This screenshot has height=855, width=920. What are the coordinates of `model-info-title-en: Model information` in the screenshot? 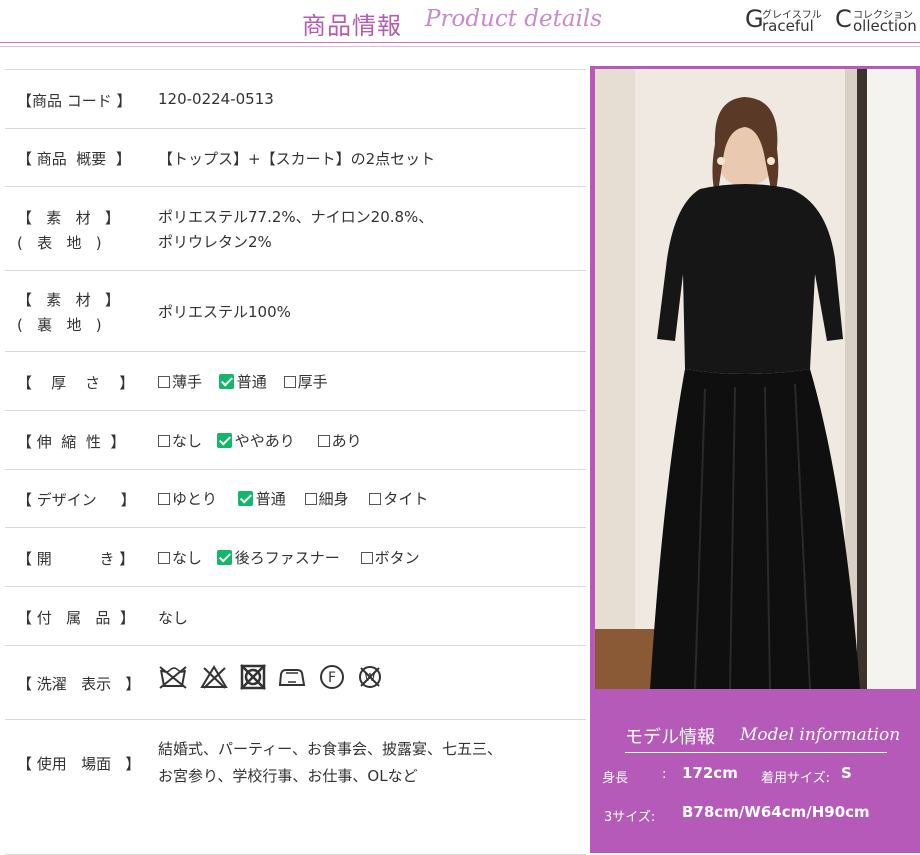 It's located at (820, 735).